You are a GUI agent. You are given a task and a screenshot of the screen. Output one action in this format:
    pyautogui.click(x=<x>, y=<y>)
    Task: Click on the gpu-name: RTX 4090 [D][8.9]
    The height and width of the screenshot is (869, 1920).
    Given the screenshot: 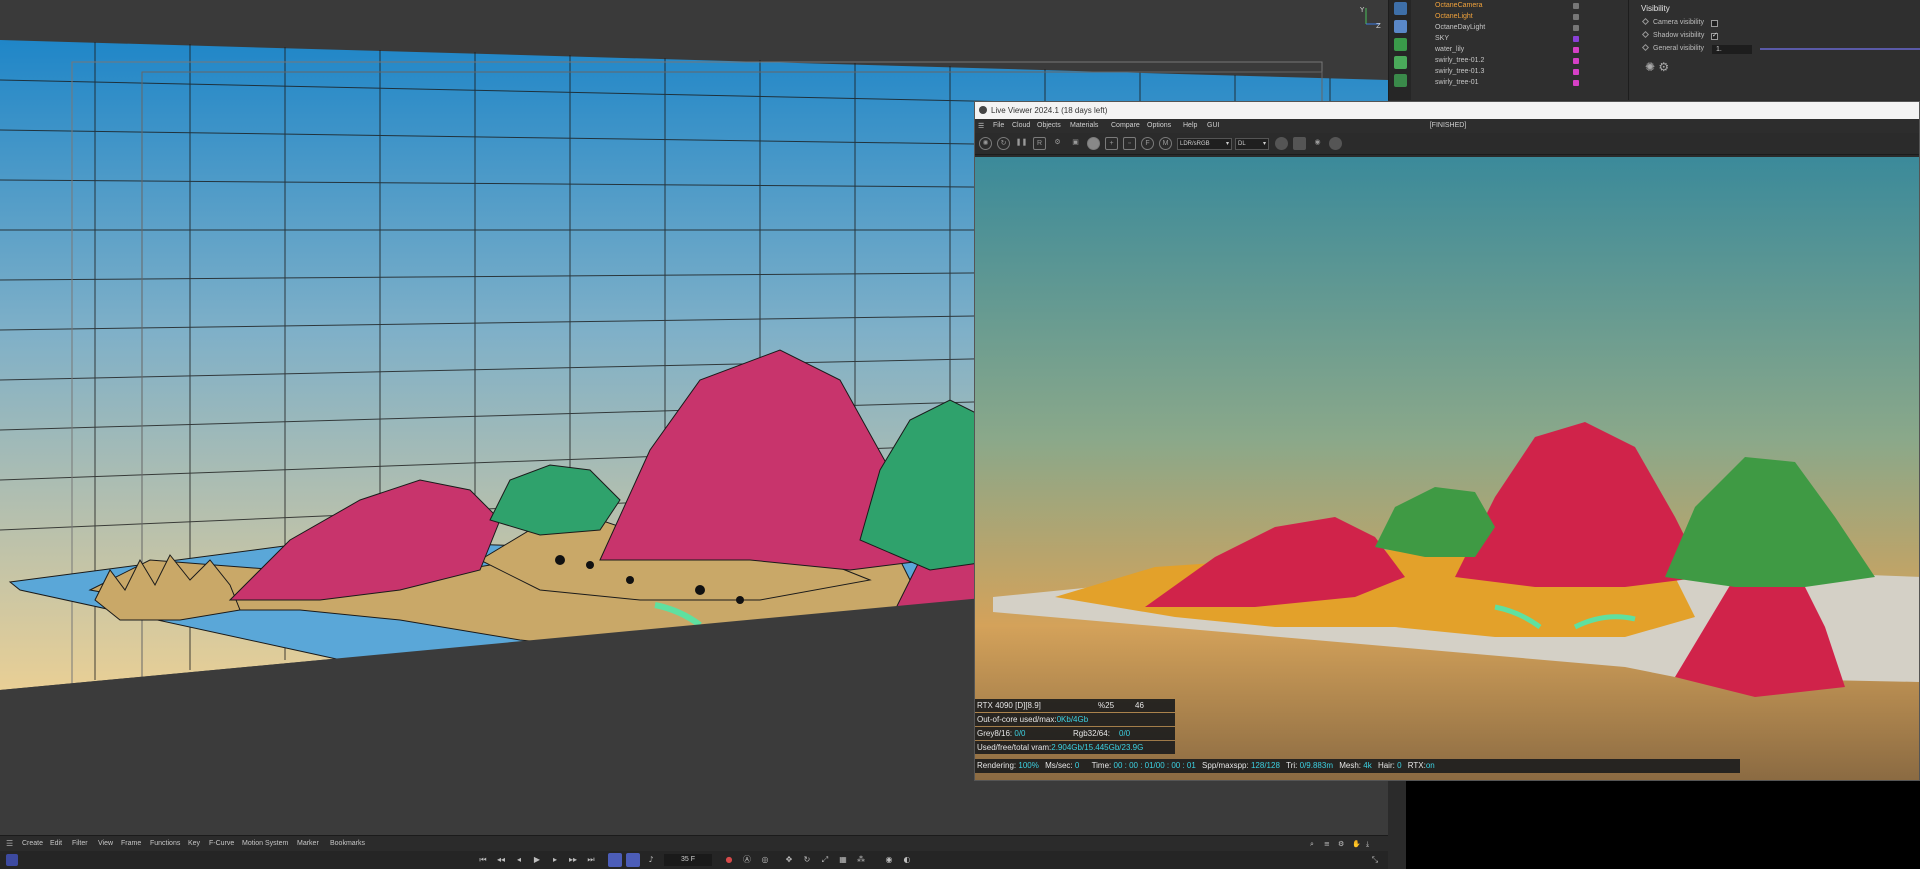 What is the action you would take?
    pyautogui.click(x=1009, y=705)
    